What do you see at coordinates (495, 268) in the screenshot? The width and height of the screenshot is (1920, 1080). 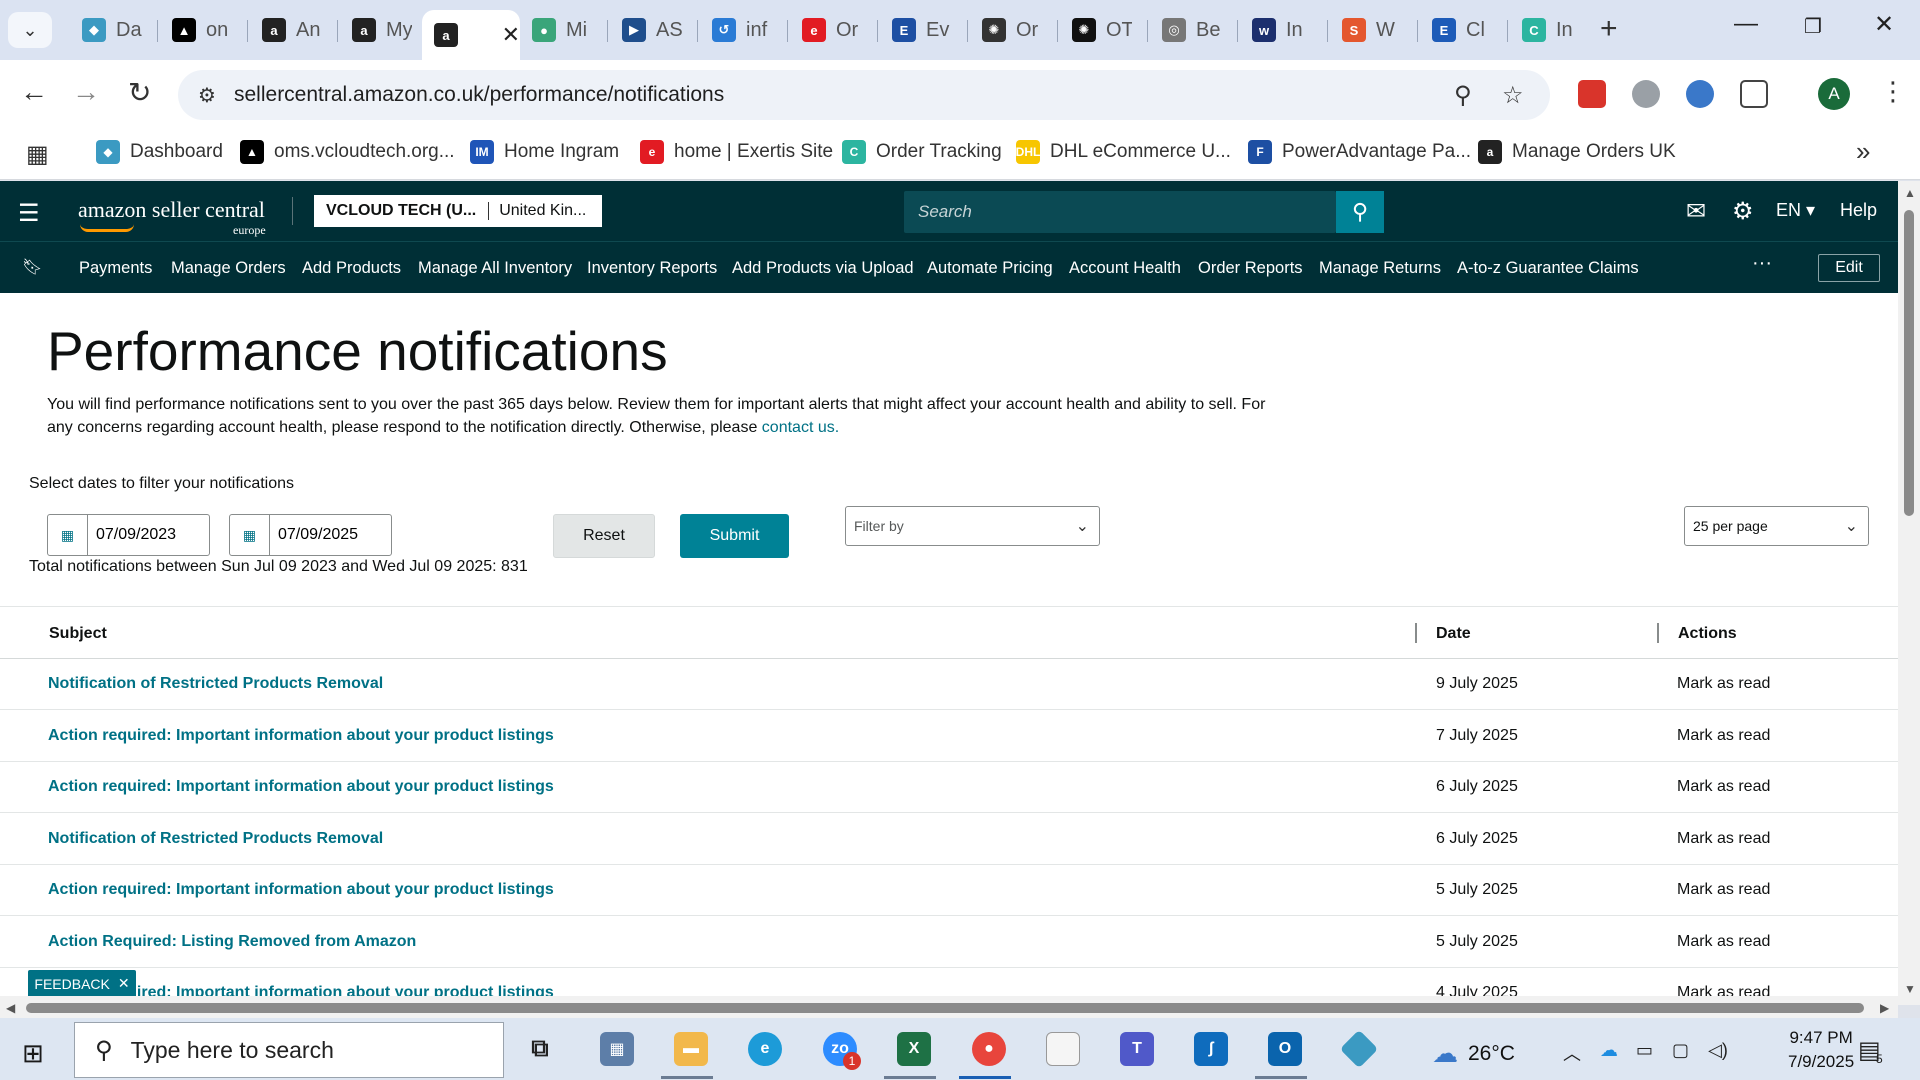 I see `nav-item-manage-all-inventory: Manage All Inventory` at bounding box center [495, 268].